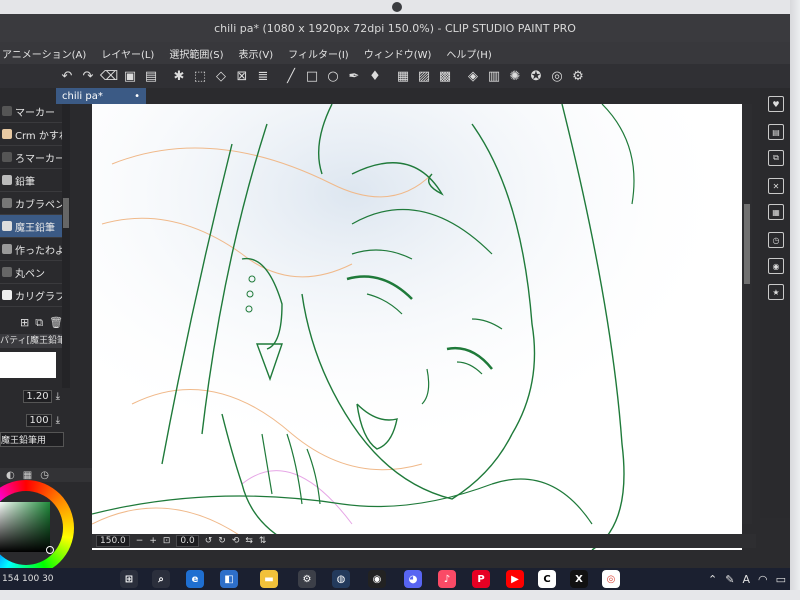 The height and width of the screenshot is (600, 800). What do you see at coordinates (31, 295) in the screenshot?
I see `brush-item: カリグラフィ` at bounding box center [31, 295].